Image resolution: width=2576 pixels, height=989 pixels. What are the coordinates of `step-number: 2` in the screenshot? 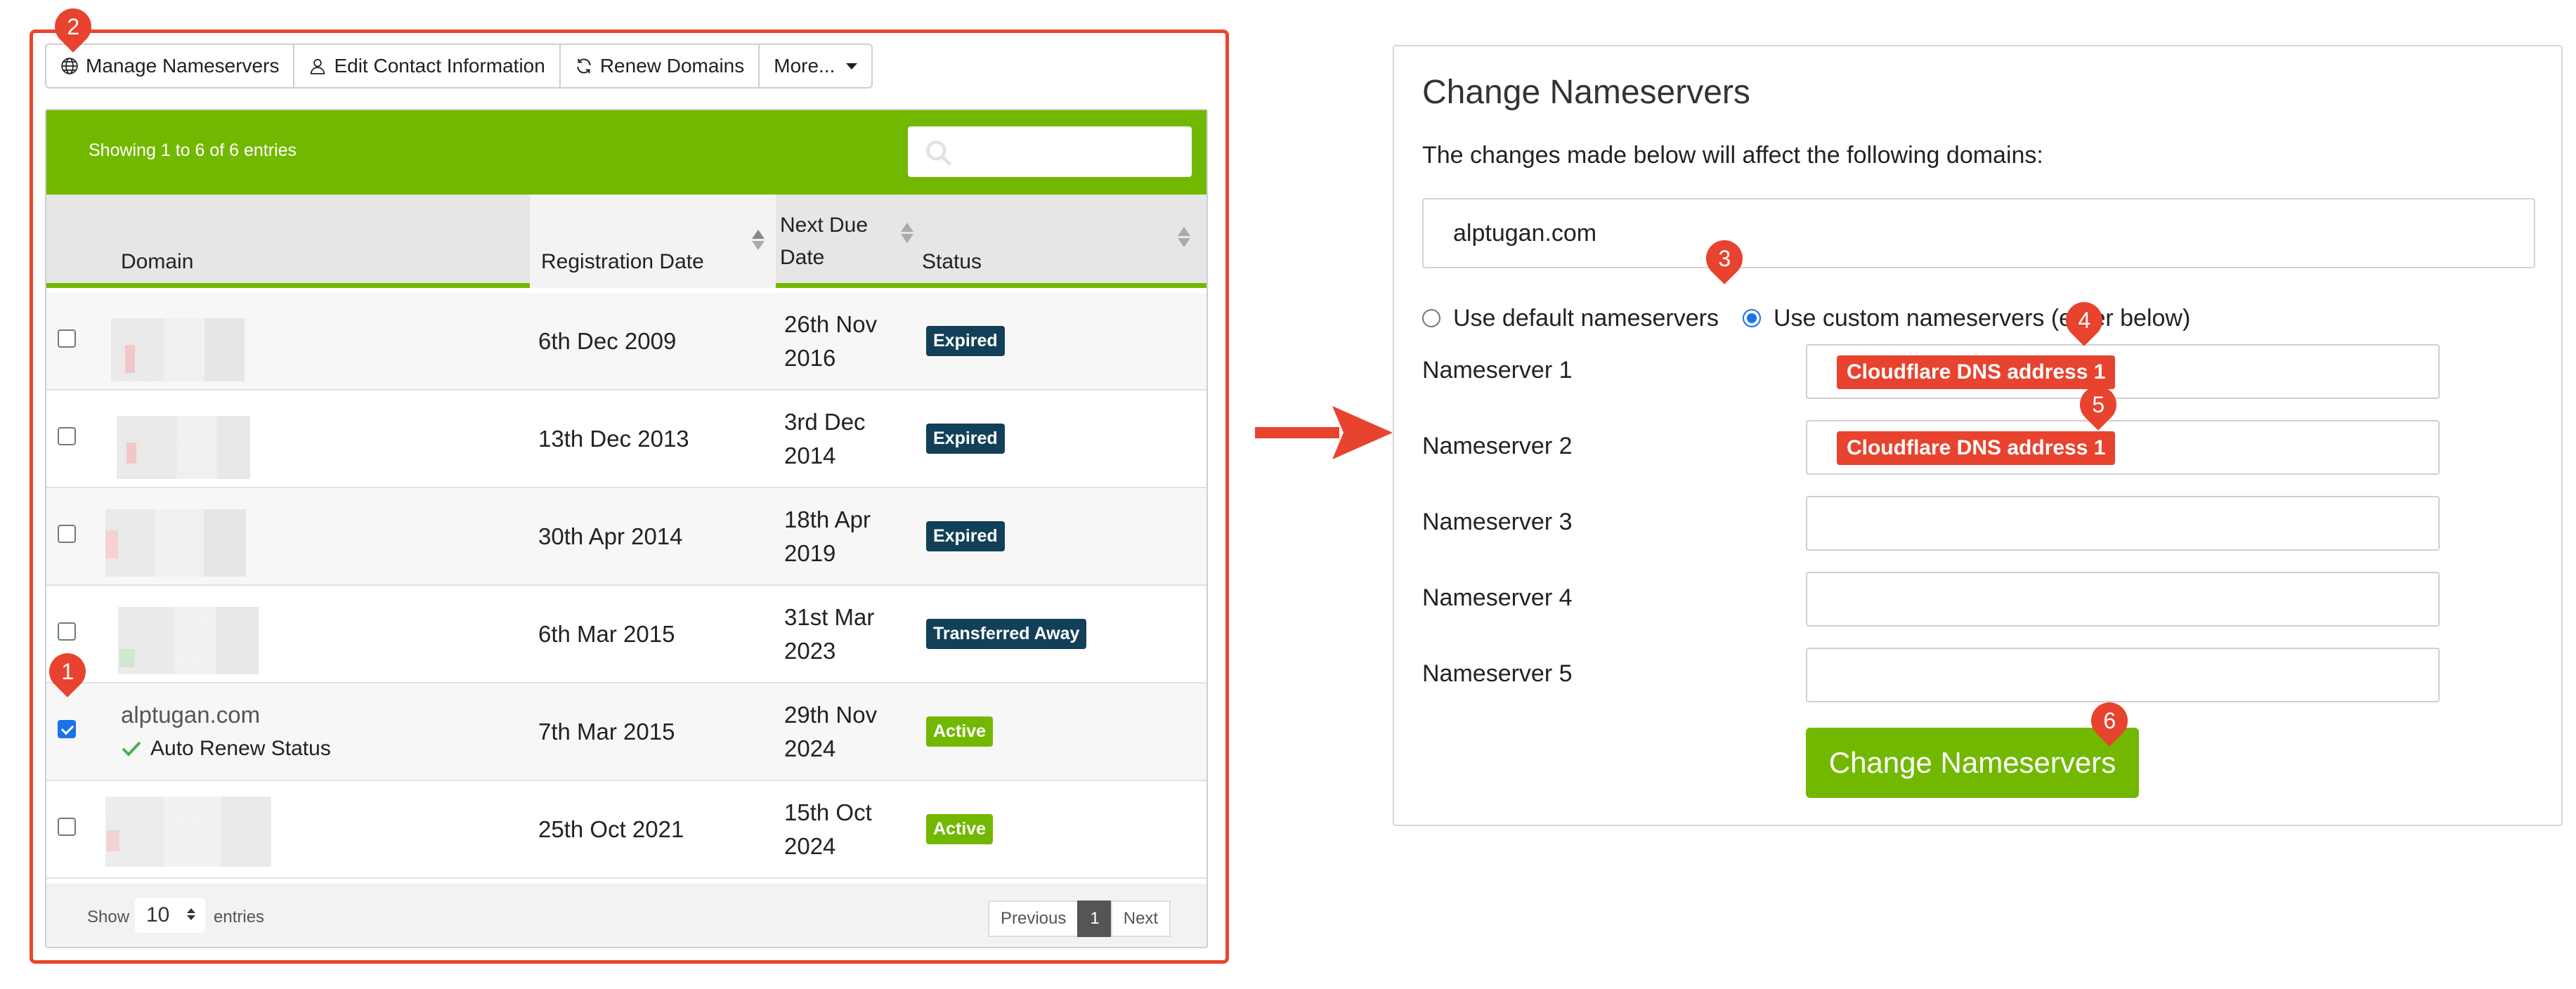 It's located at (73, 26).